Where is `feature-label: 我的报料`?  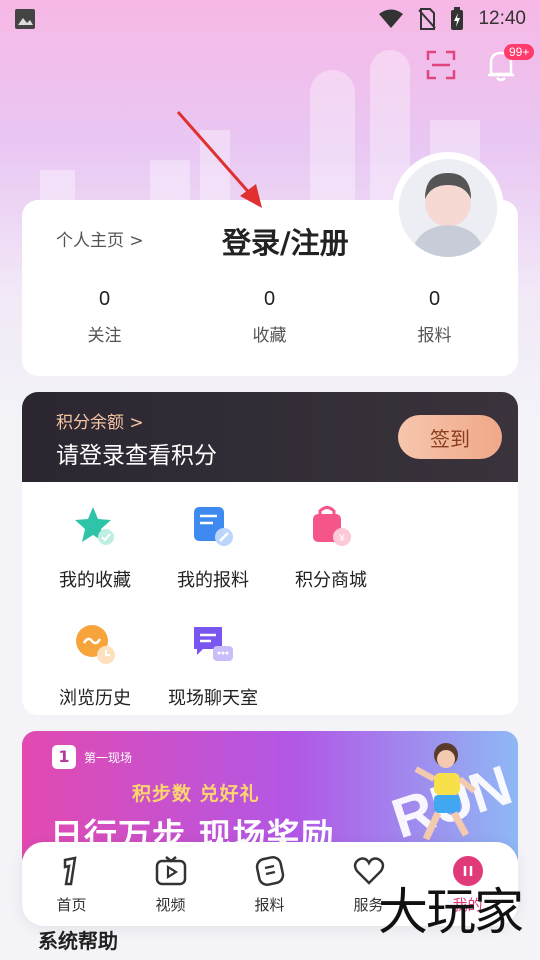 feature-label: 我的报料 is located at coordinates (213, 580).